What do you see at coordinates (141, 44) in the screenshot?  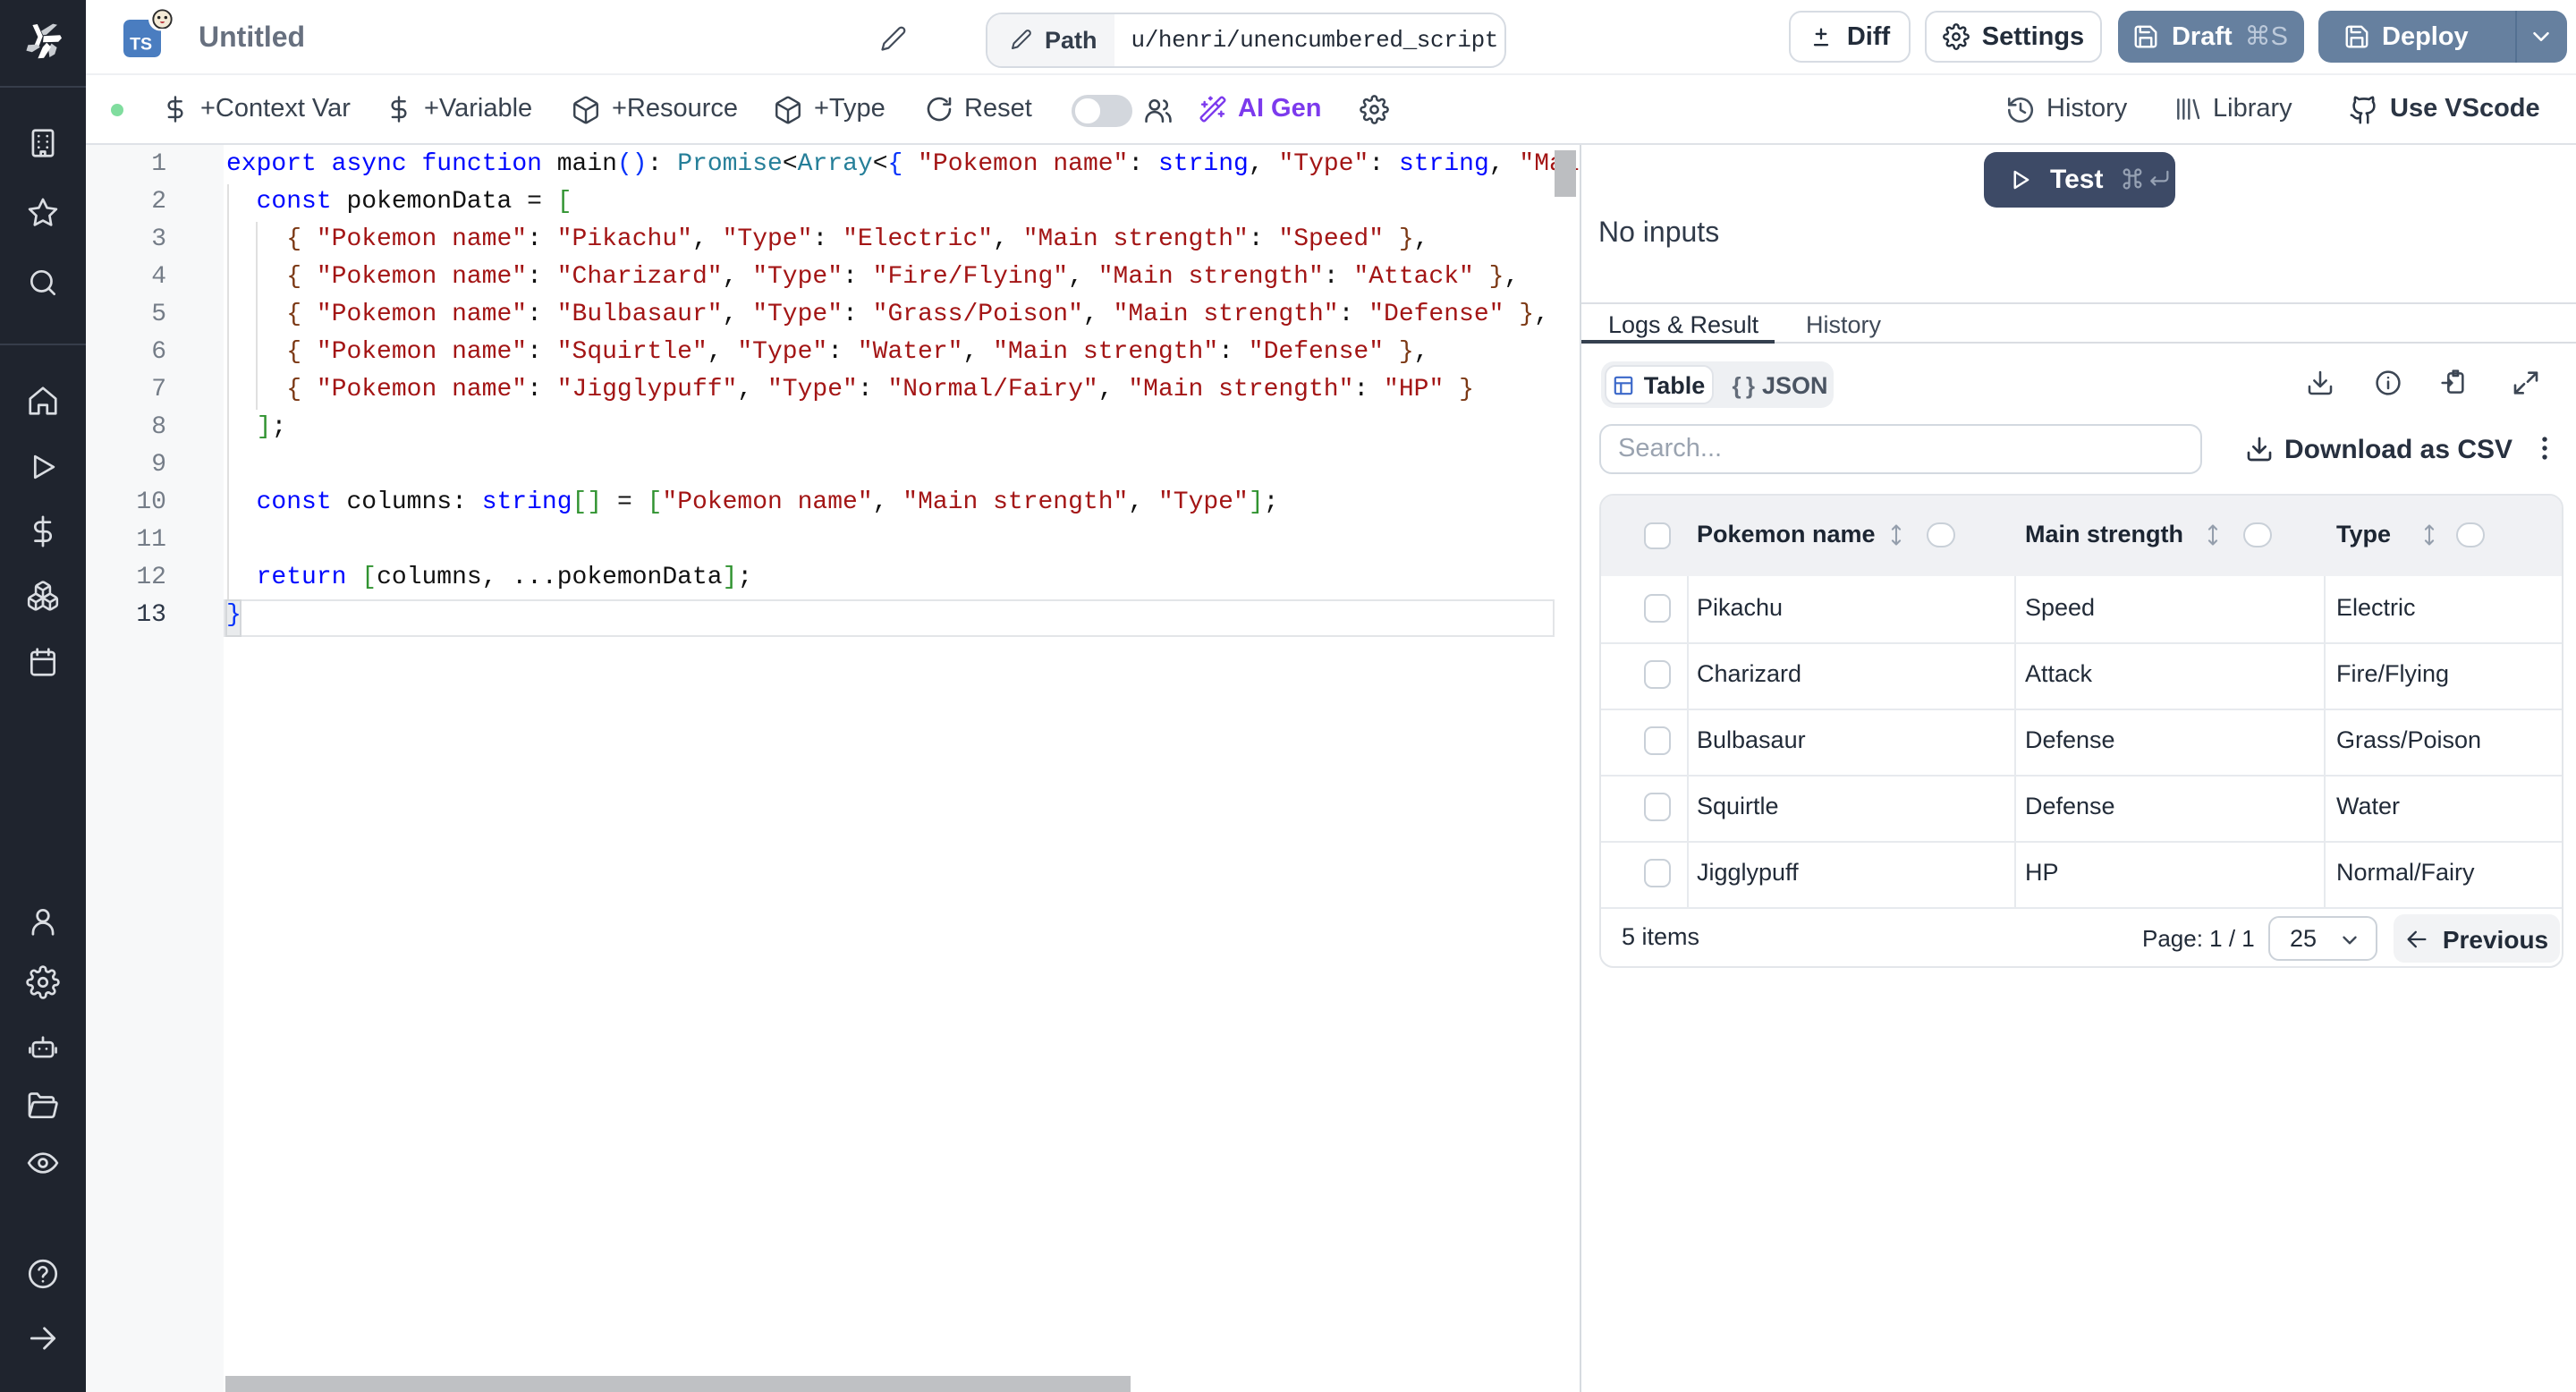 I see `svg-text: TS` at bounding box center [141, 44].